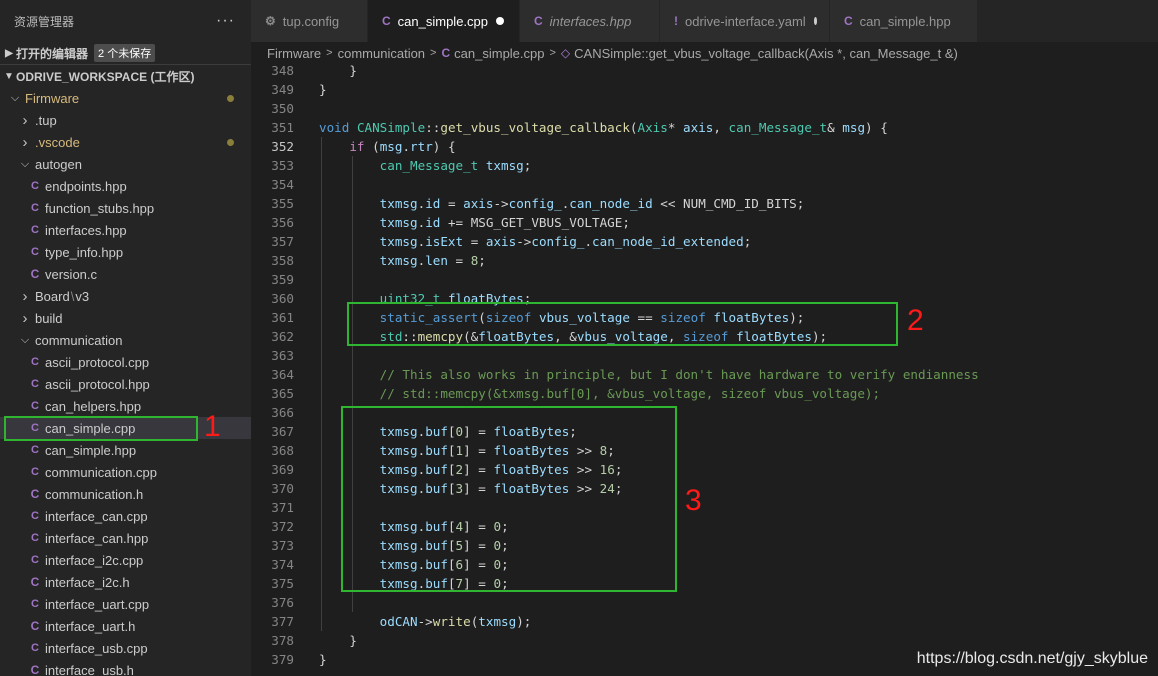 The height and width of the screenshot is (676, 1158). What do you see at coordinates (125, 626) in the screenshot?
I see `tree-item: Cinterface_uart.h` at bounding box center [125, 626].